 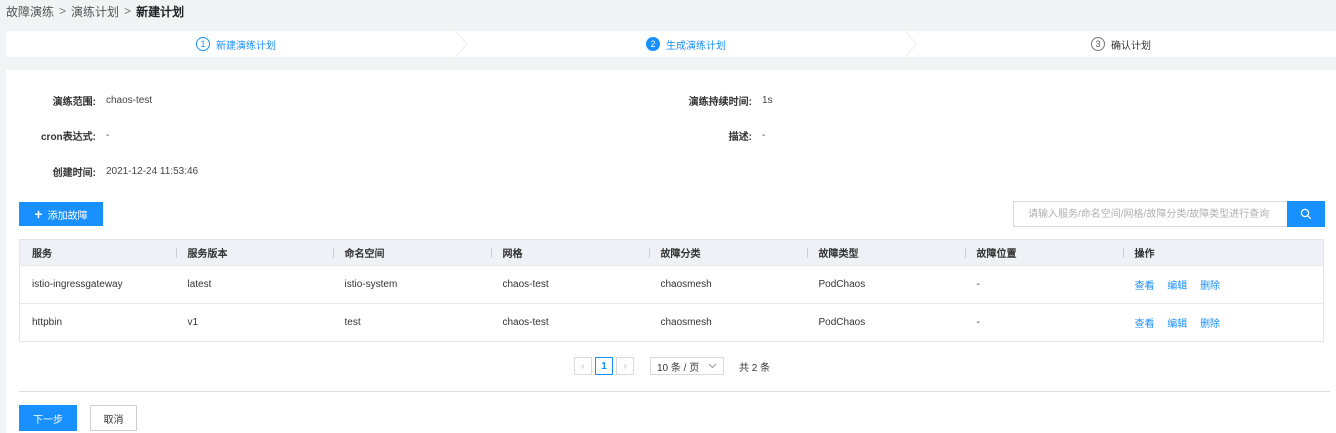 I want to click on pagination: ‹ 1 › 10 条 / 页 共 2 条, so click(x=672, y=366).